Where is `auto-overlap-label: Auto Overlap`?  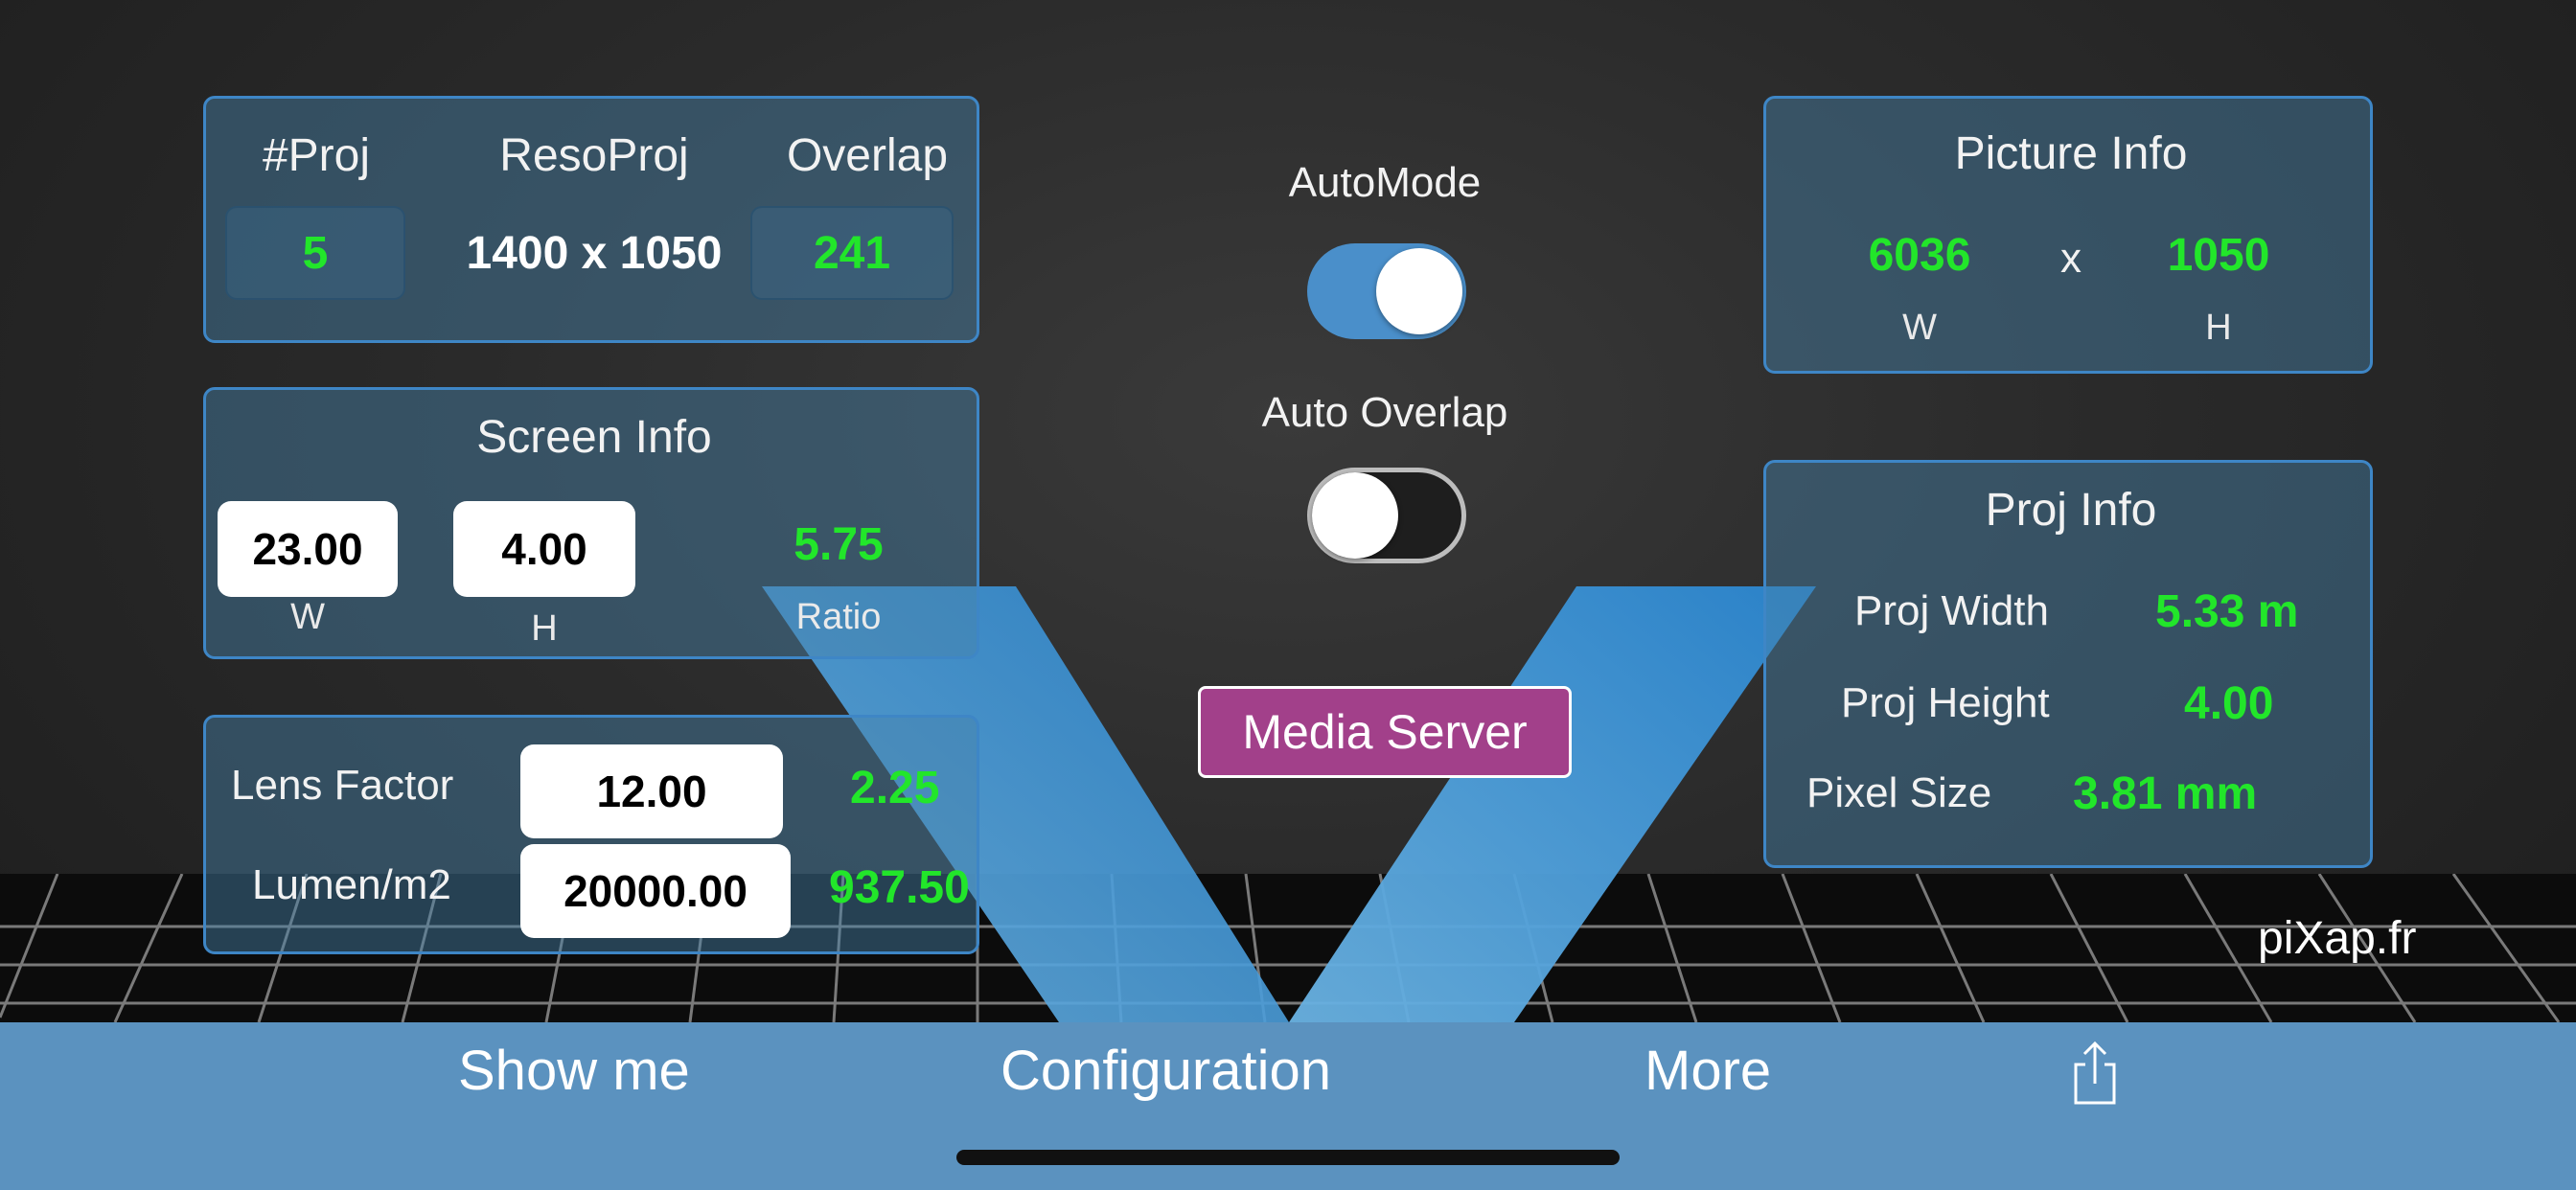
auto-overlap-label: Auto Overlap is located at coordinates (1384, 413).